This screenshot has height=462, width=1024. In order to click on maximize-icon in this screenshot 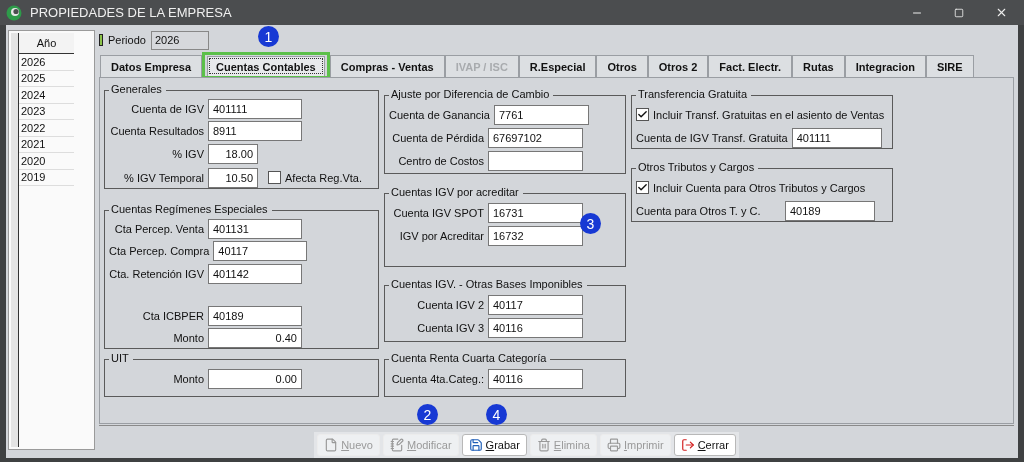, I will do `click(959, 12)`.